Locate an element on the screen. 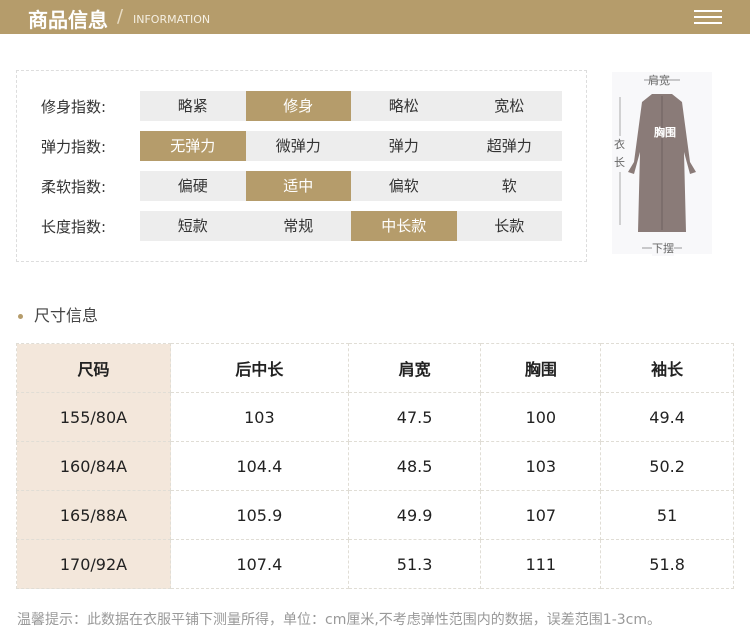 Image resolution: width=750 pixels, height=629 pixels. table-cell: 47.5 is located at coordinates (414, 417).